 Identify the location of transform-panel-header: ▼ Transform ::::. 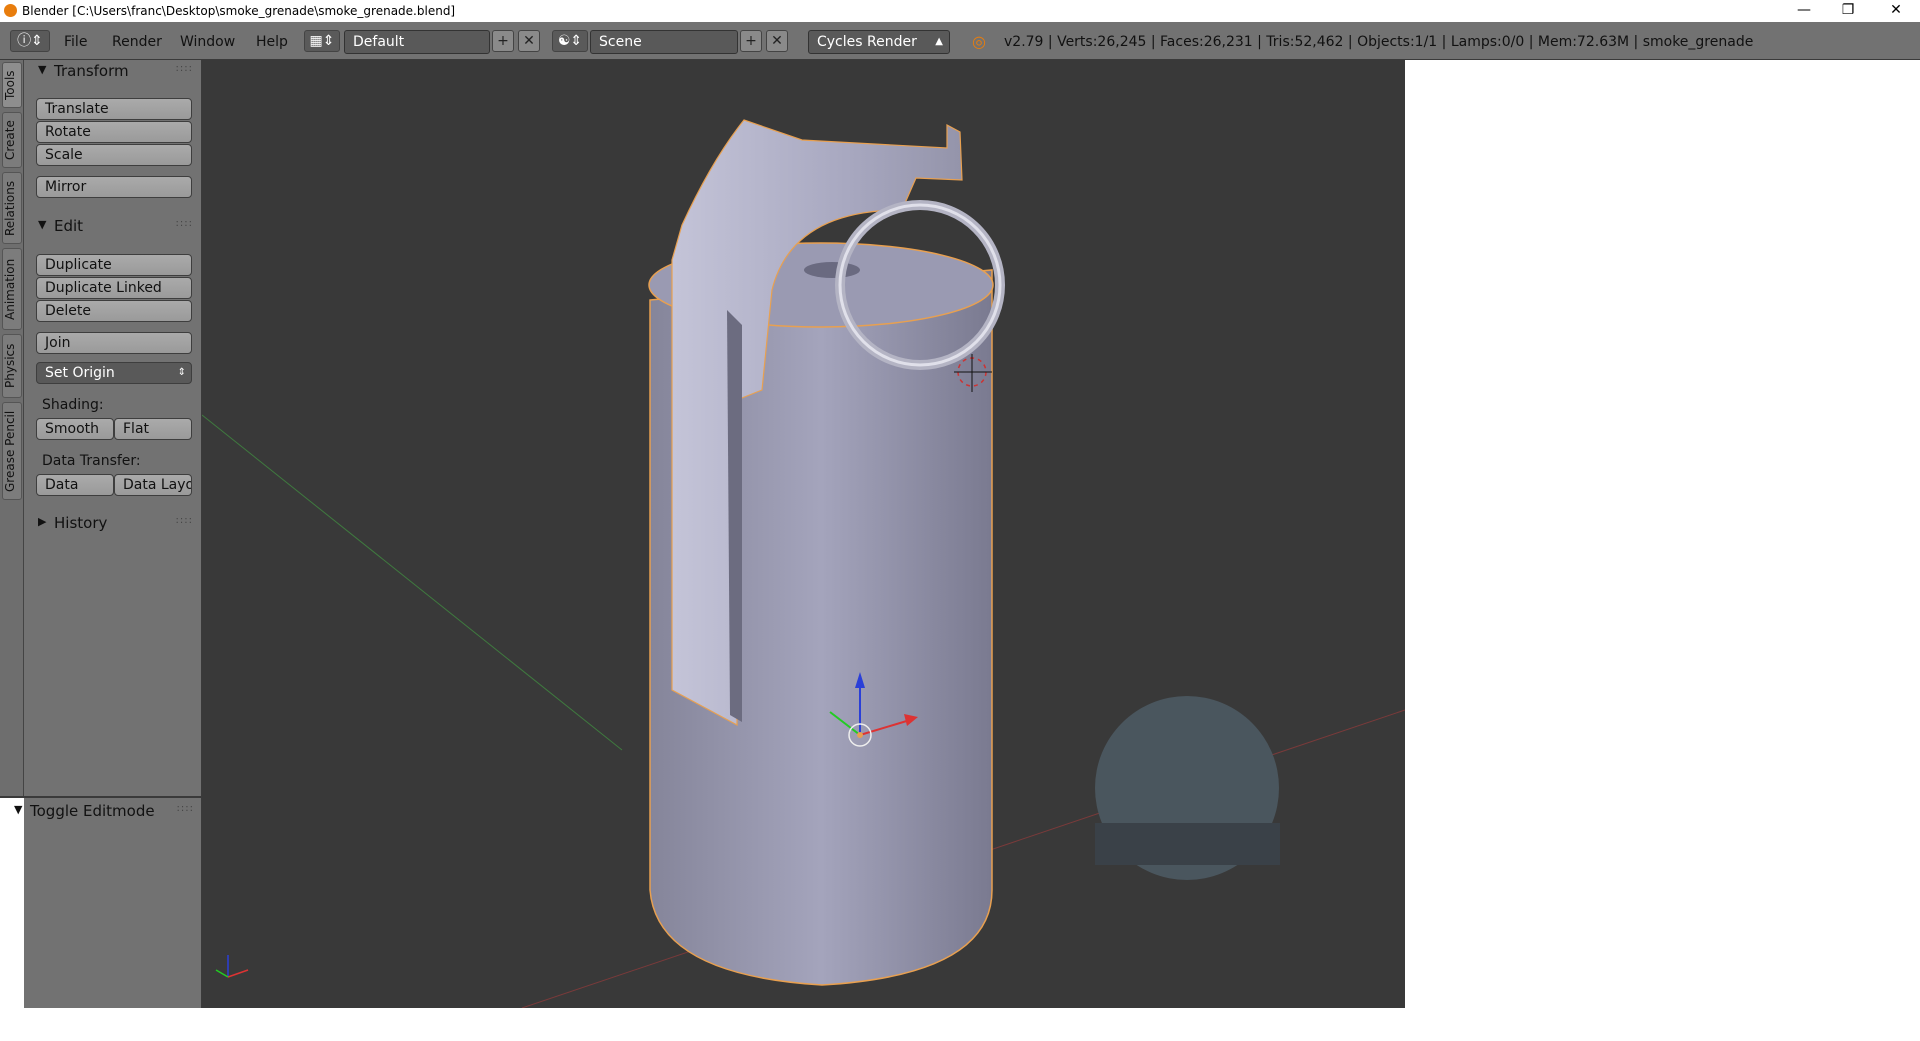
(112, 72).